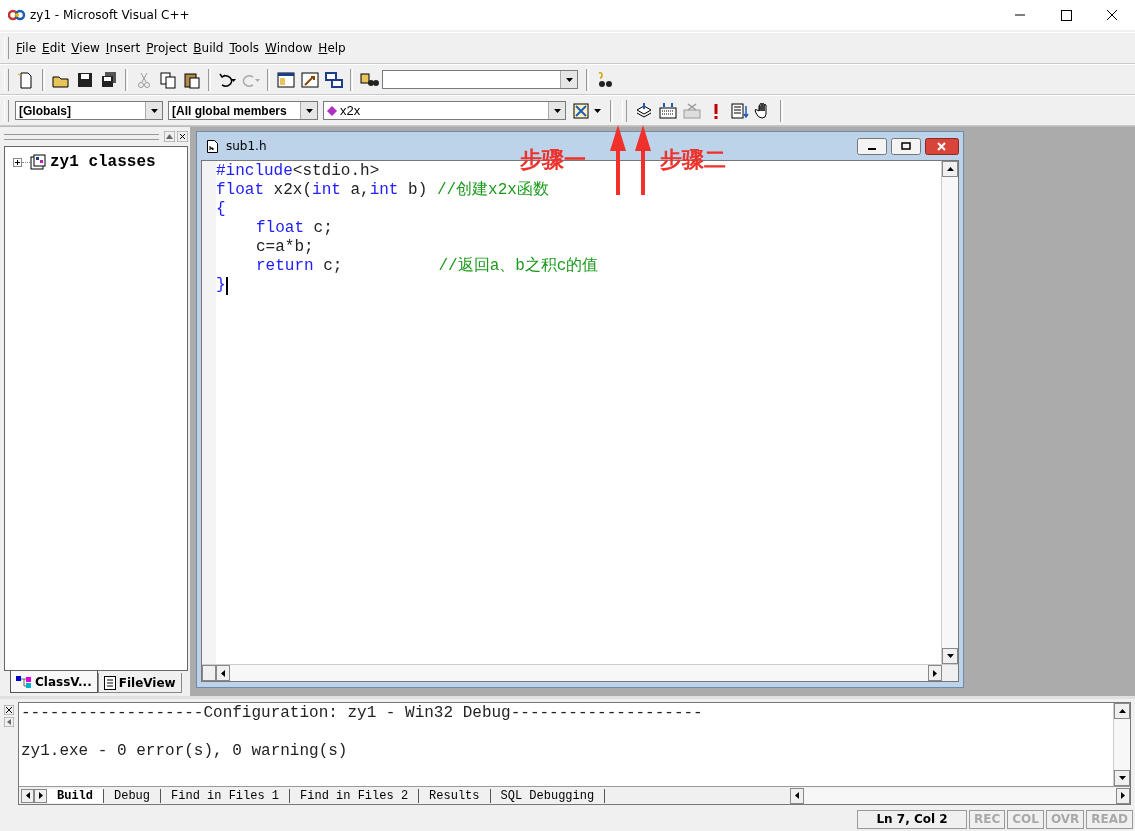 This screenshot has height=831, width=1135. I want to click on go-icon, so click(740, 110).